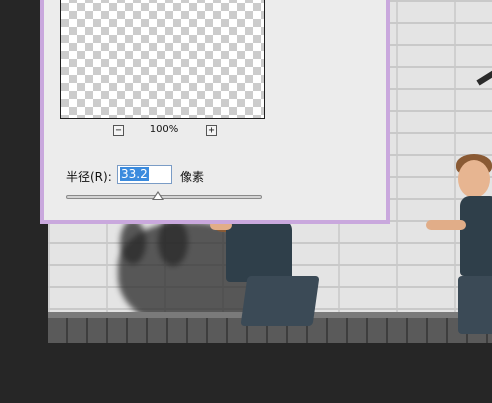 Image resolution: width=492 pixels, height=403 pixels. Describe the element at coordinates (192, 177) in the screenshot. I see `unit-label: 像素` at that location.